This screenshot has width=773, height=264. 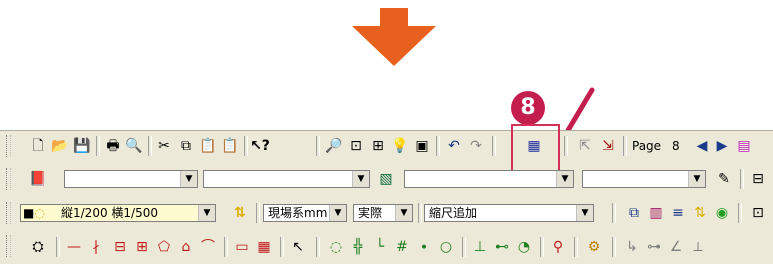 I want to click on layer-window-icon: ⧉, so click(x=634, y=213).